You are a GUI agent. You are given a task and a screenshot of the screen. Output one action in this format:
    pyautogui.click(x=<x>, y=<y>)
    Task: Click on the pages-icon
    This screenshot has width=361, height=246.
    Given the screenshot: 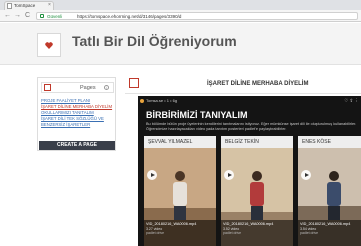 What is the action you would take?
    pyautogui.click(x=47, y=87)
    